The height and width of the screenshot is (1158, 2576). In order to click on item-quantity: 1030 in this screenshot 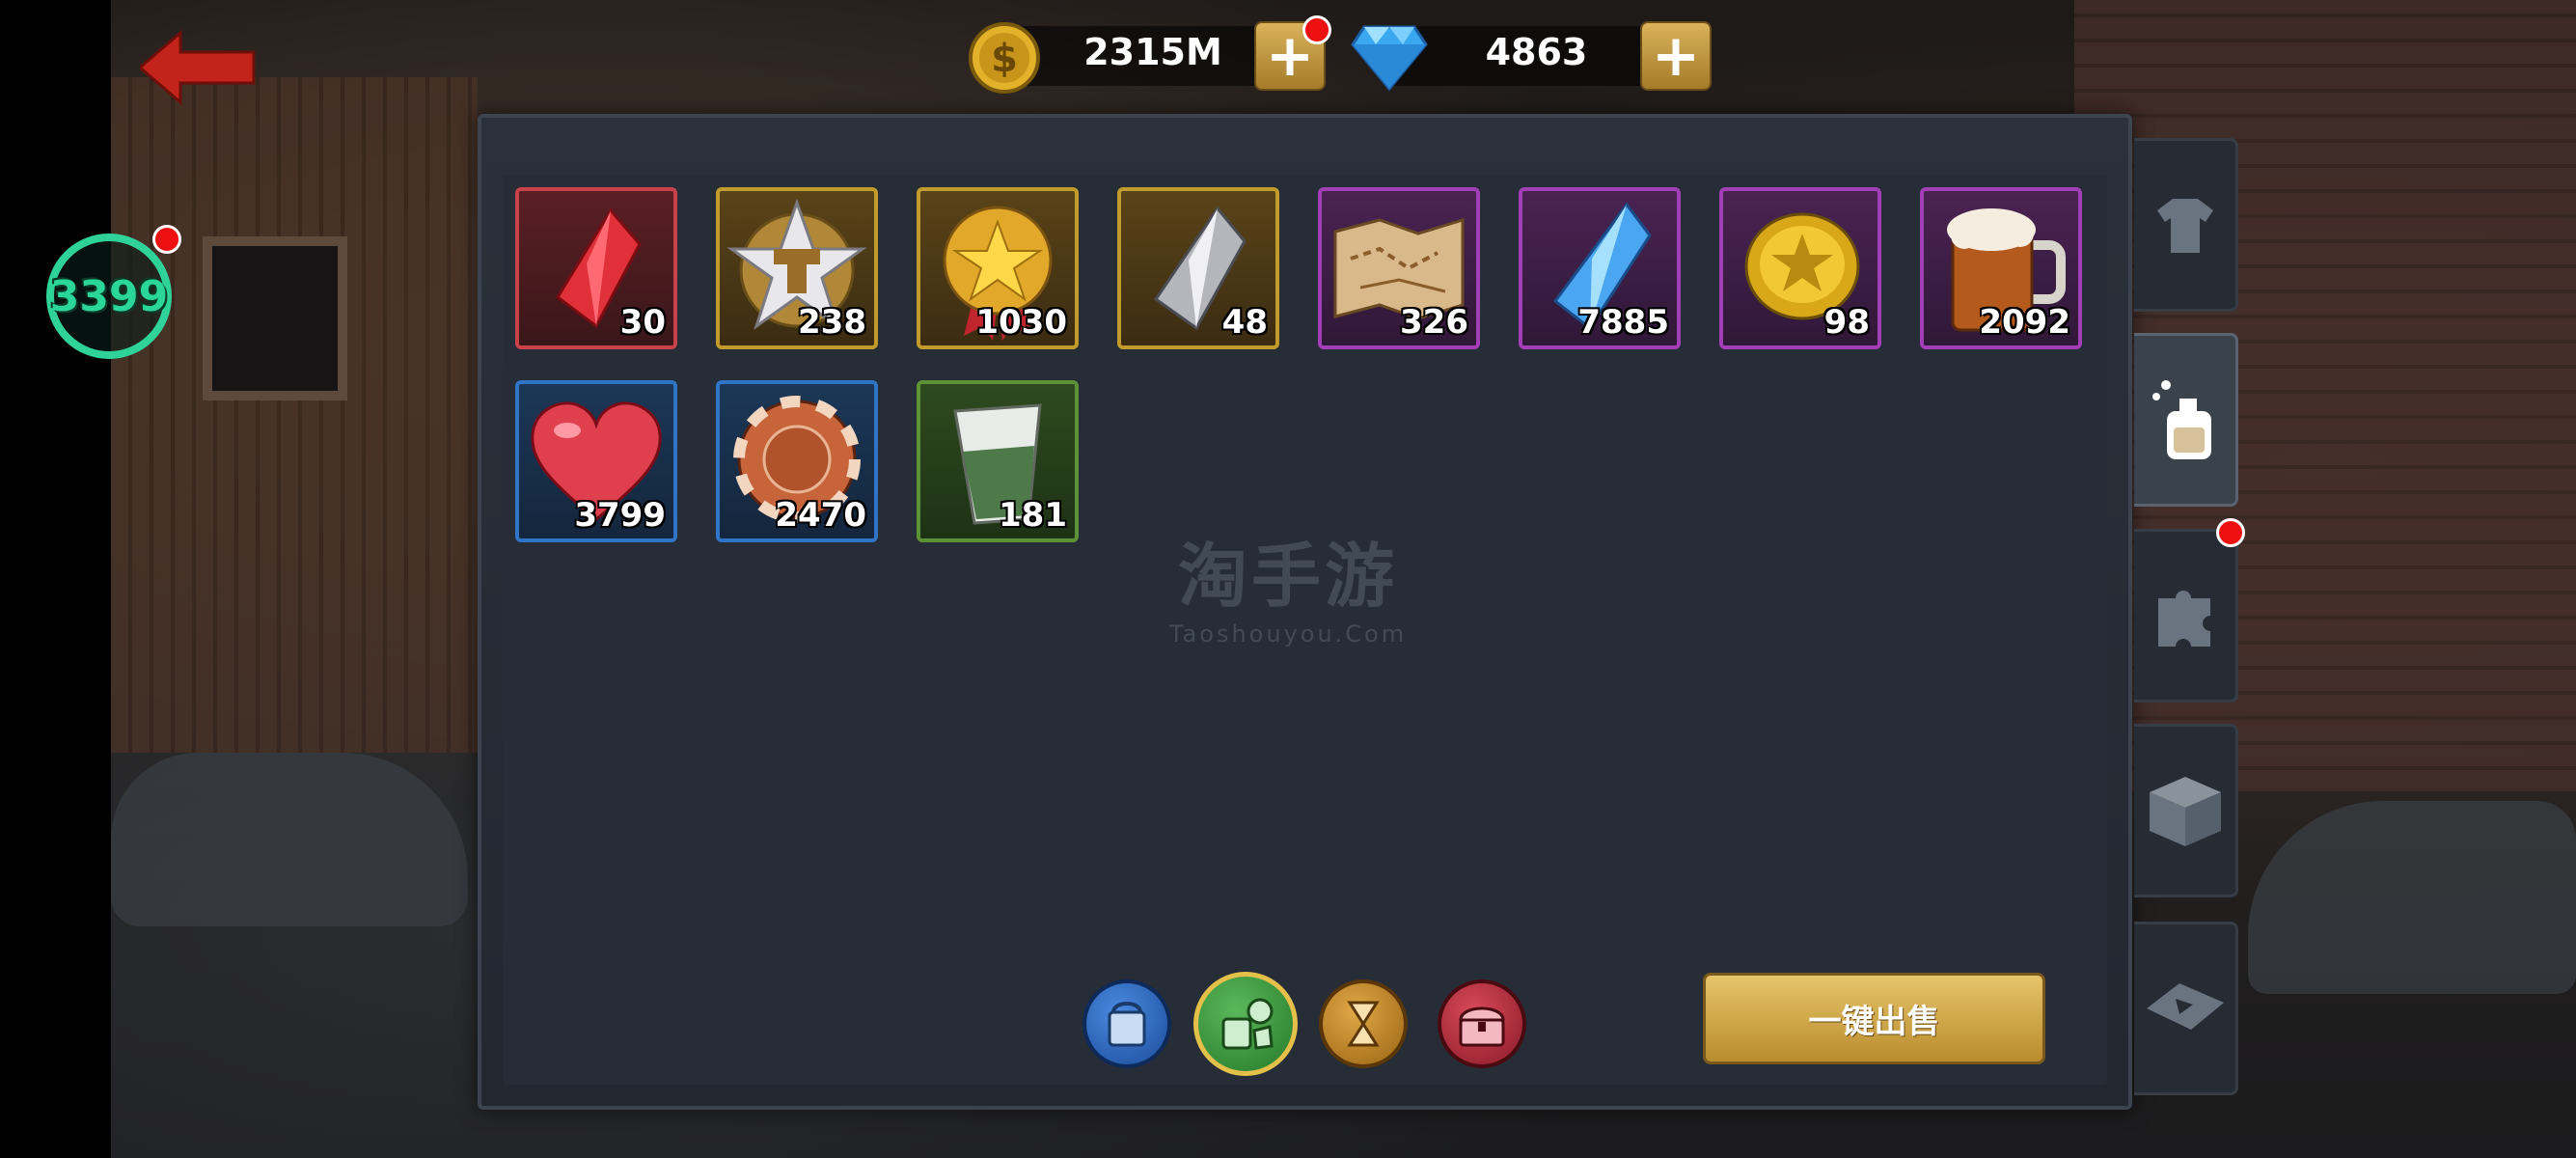, I will do `click(1021, 322)`.